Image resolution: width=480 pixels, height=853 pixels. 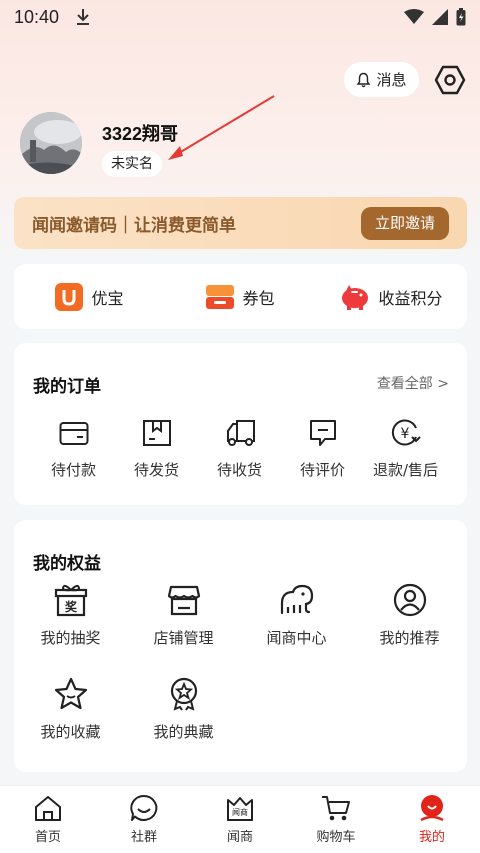 What do you see at coordinates (156, 470) in the screenshot?
I see `order-item-label: 待发货` at bounding box center [156, 470].